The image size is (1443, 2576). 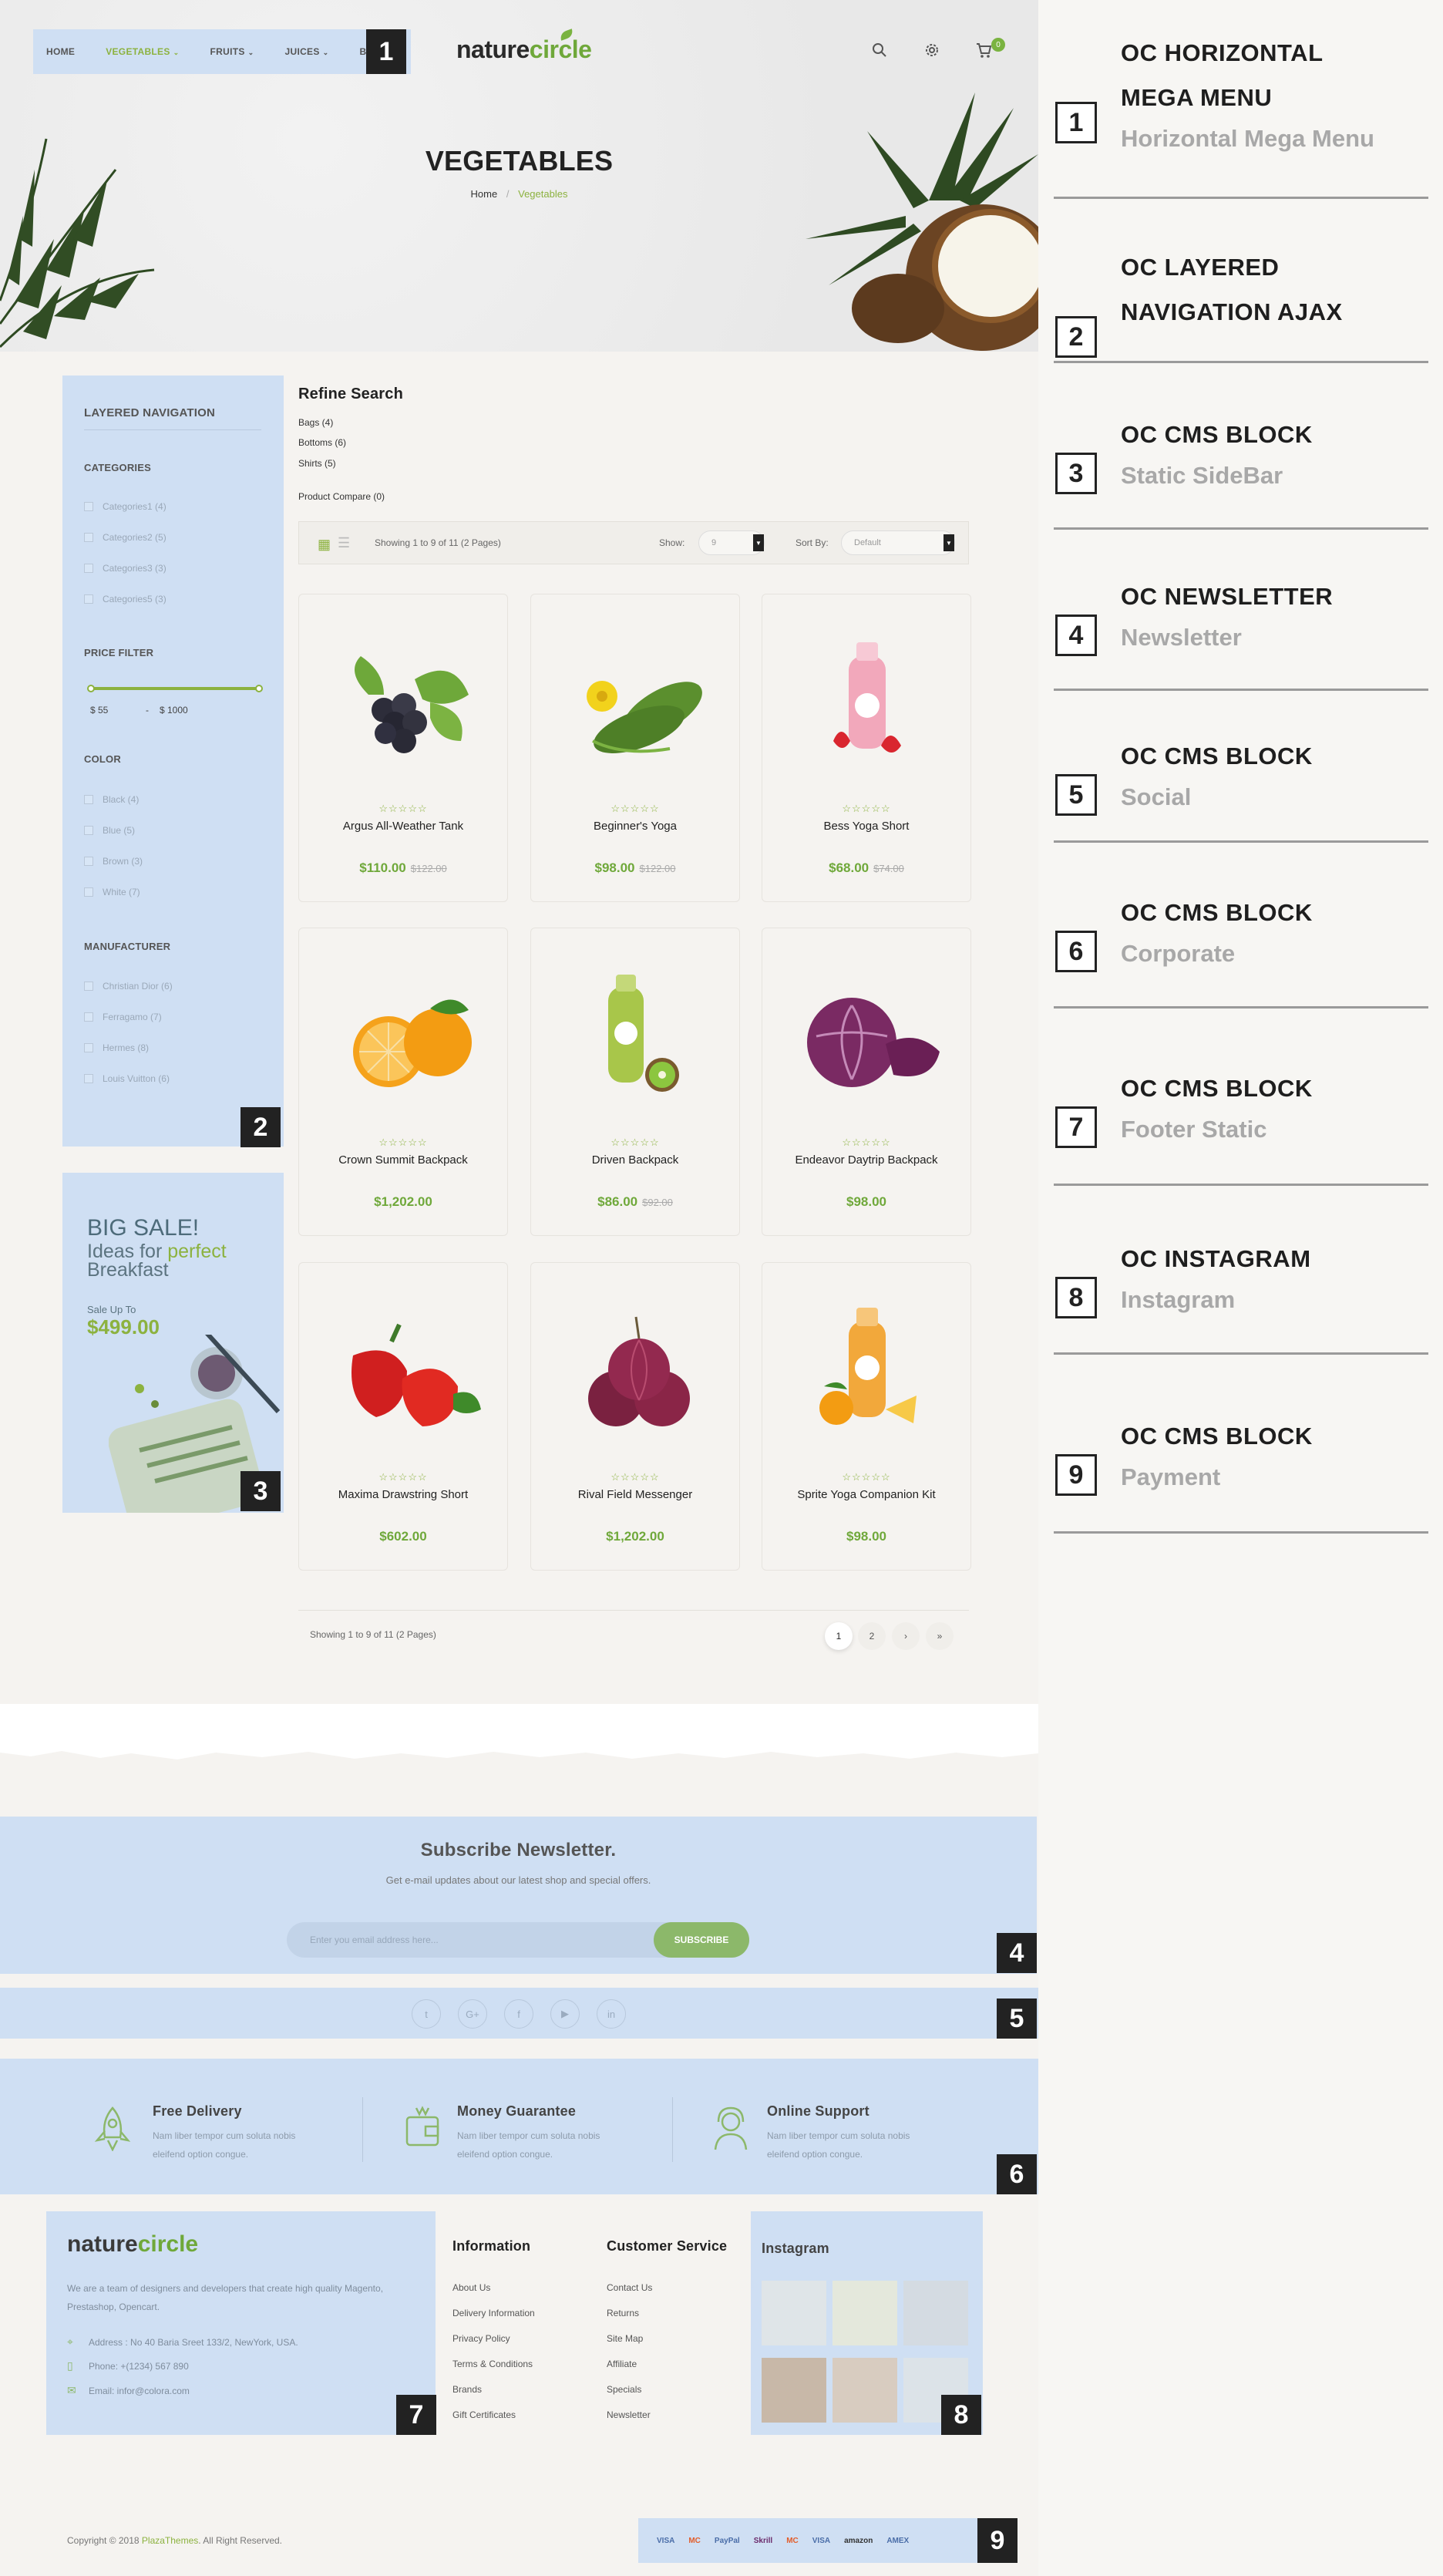 I want to click on footer-link: About Us, so click(x=494, y=2295).